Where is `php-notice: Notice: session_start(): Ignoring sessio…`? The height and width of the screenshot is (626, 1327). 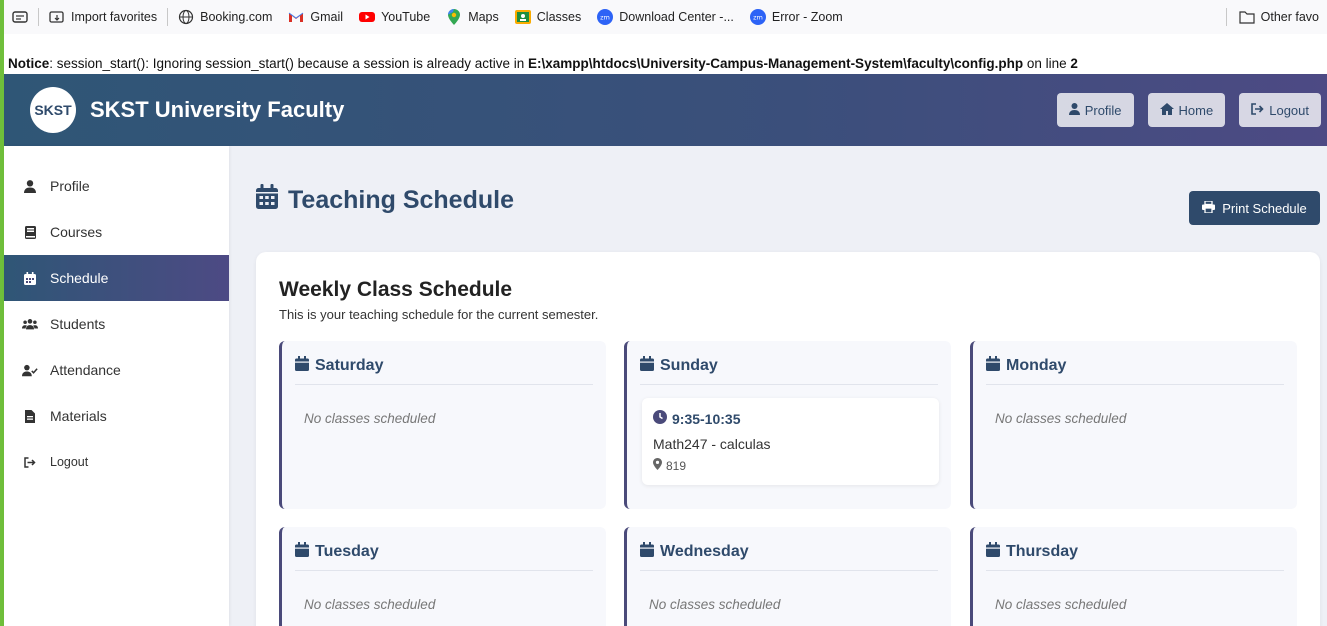 php-notice: Notice: session_start(): Ignoring sessio… is located at coordinates (663, 54).